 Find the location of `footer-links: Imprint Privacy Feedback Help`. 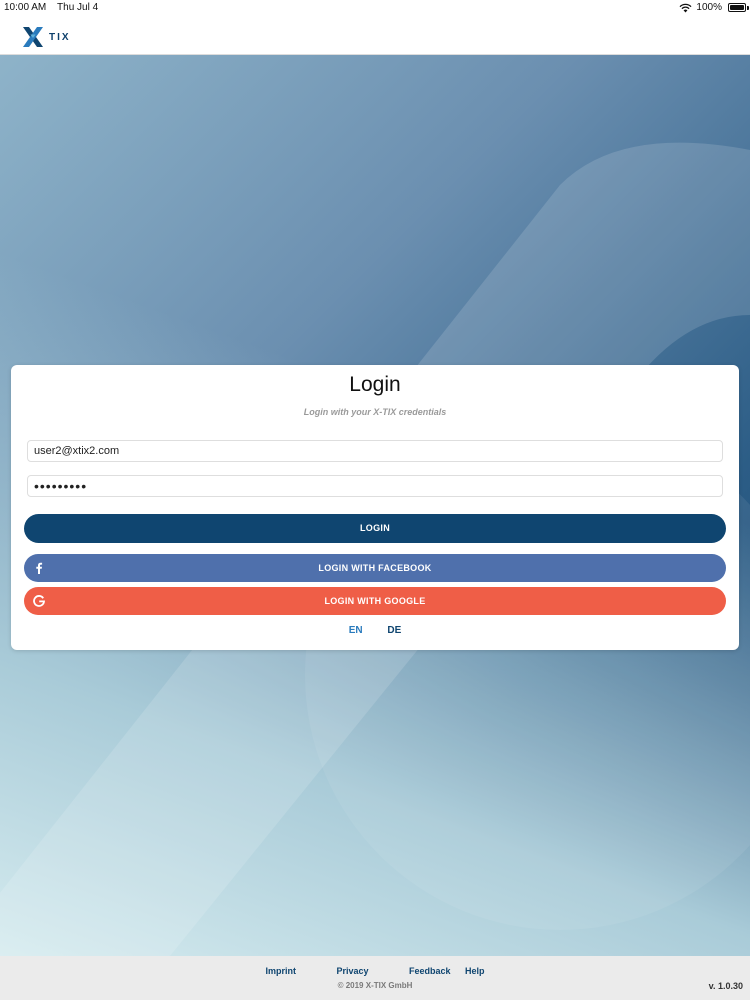

footer-links: Imprint Privacy Feedback Help is located at coordinates (375, 971).